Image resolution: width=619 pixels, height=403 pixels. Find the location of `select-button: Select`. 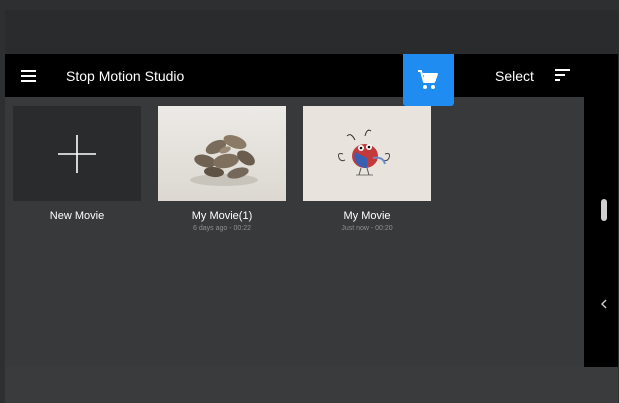

select-button: Select is located at coordinates (514, 76).